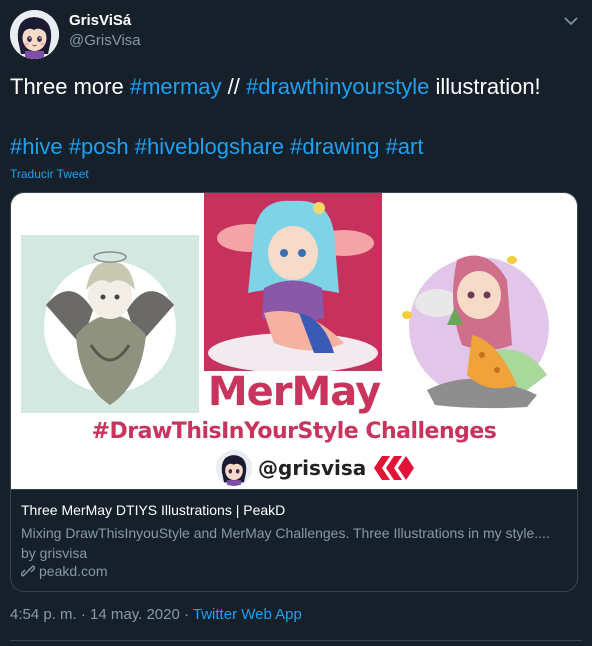 This screenshot has width=592, height=646. I want to click on signature-avatar, so click(234, 468).